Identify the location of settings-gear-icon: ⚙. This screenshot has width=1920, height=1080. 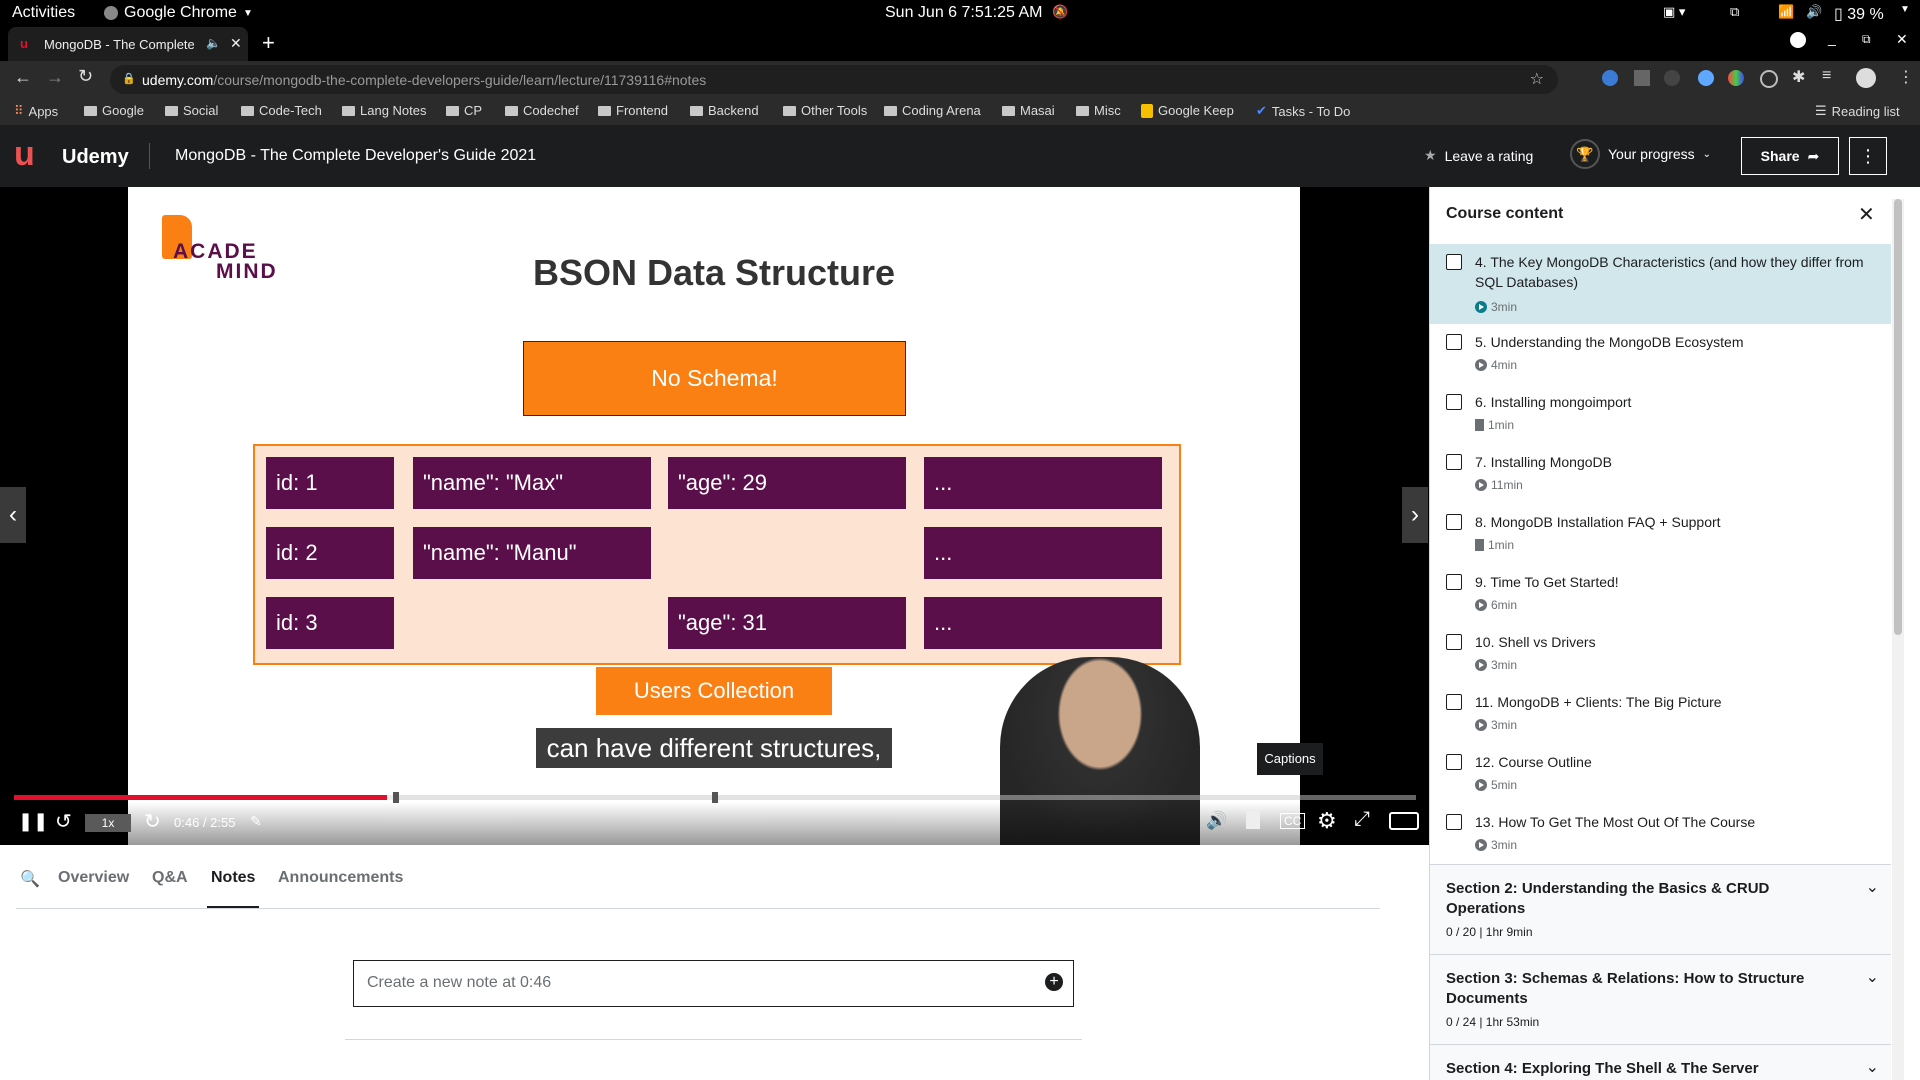
(1327, 821).